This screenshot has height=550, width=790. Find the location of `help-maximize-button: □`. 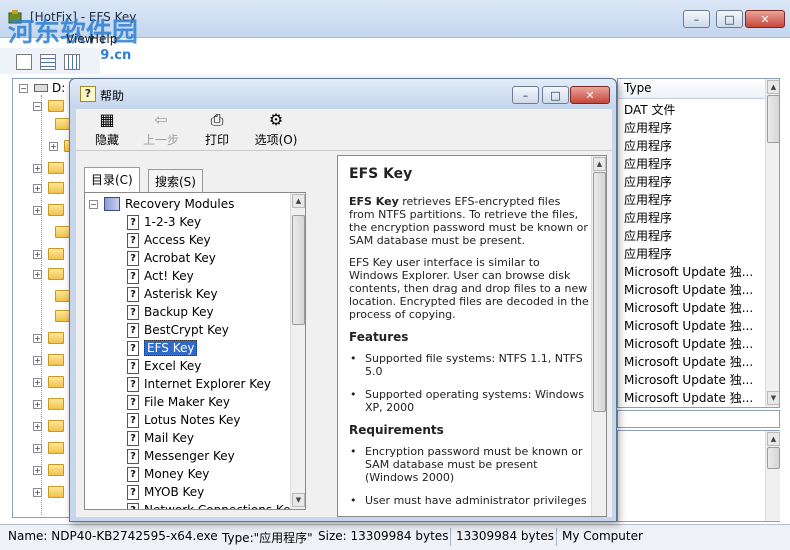

help-maximize-button: □ is located at coordinates (555, 95).